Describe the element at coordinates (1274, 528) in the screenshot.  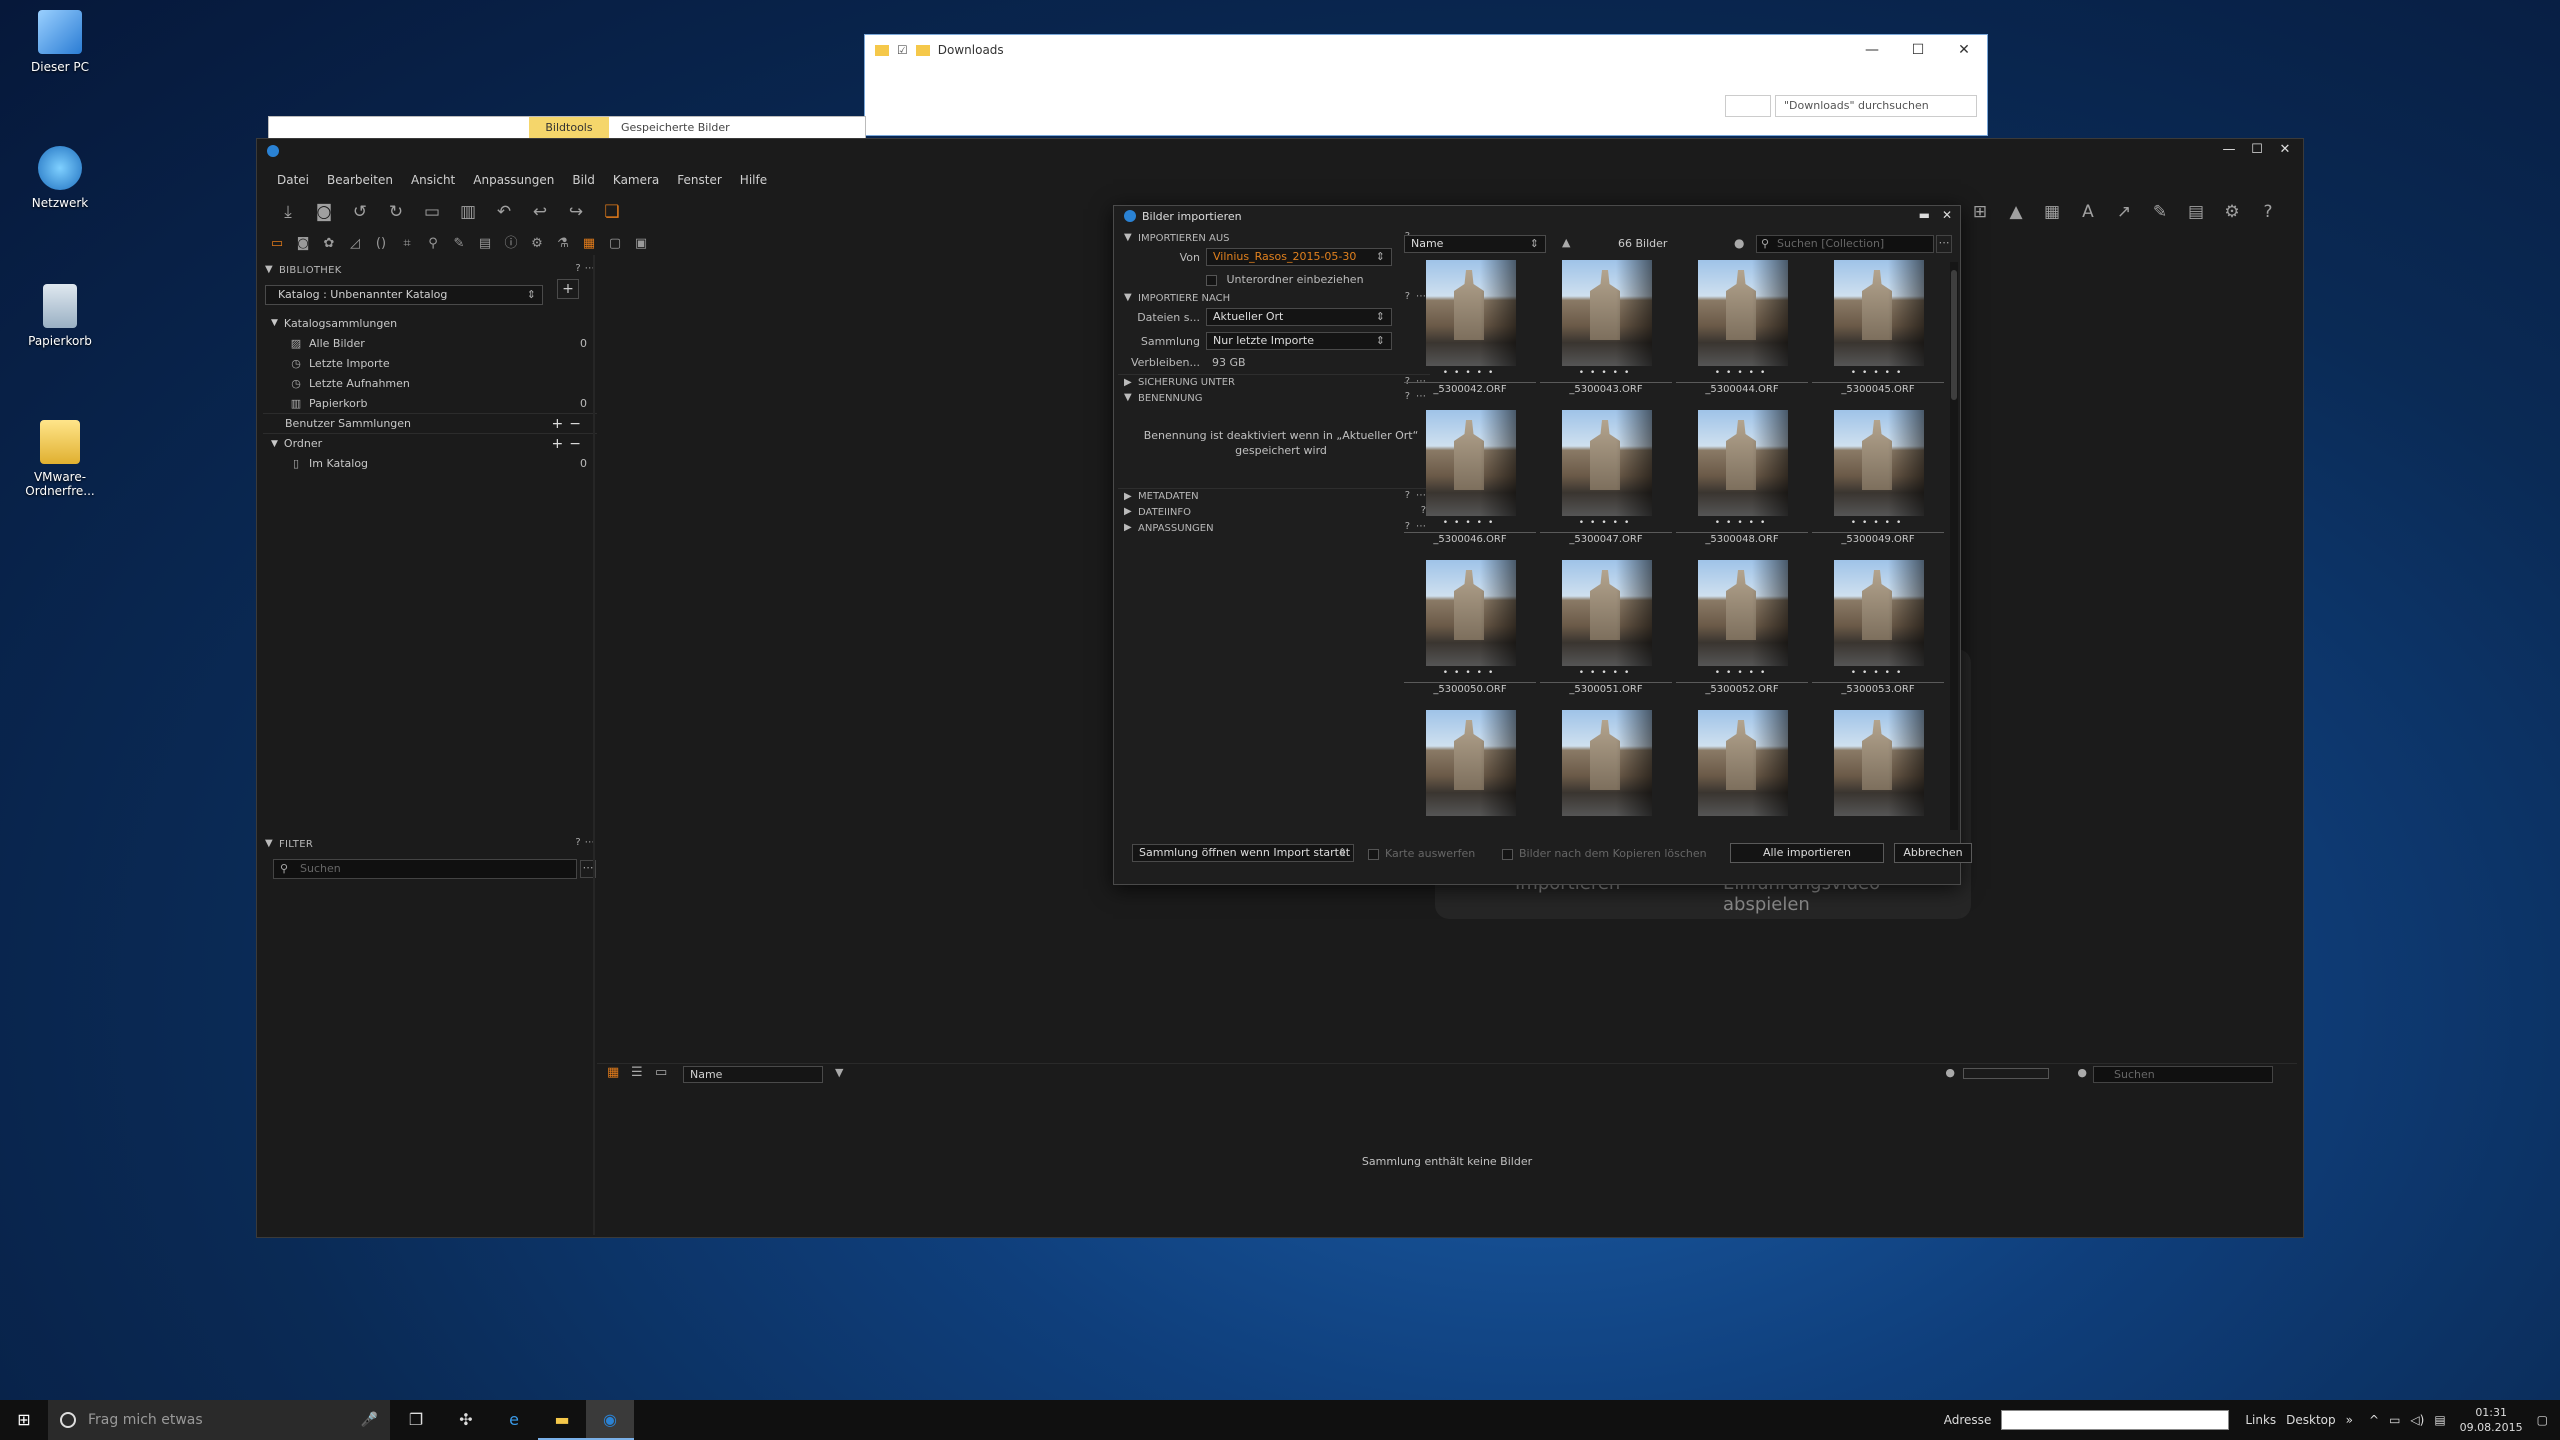
I see `section-adjustments: ▶ ANPASSUNGEN ? ⋯` at that location.